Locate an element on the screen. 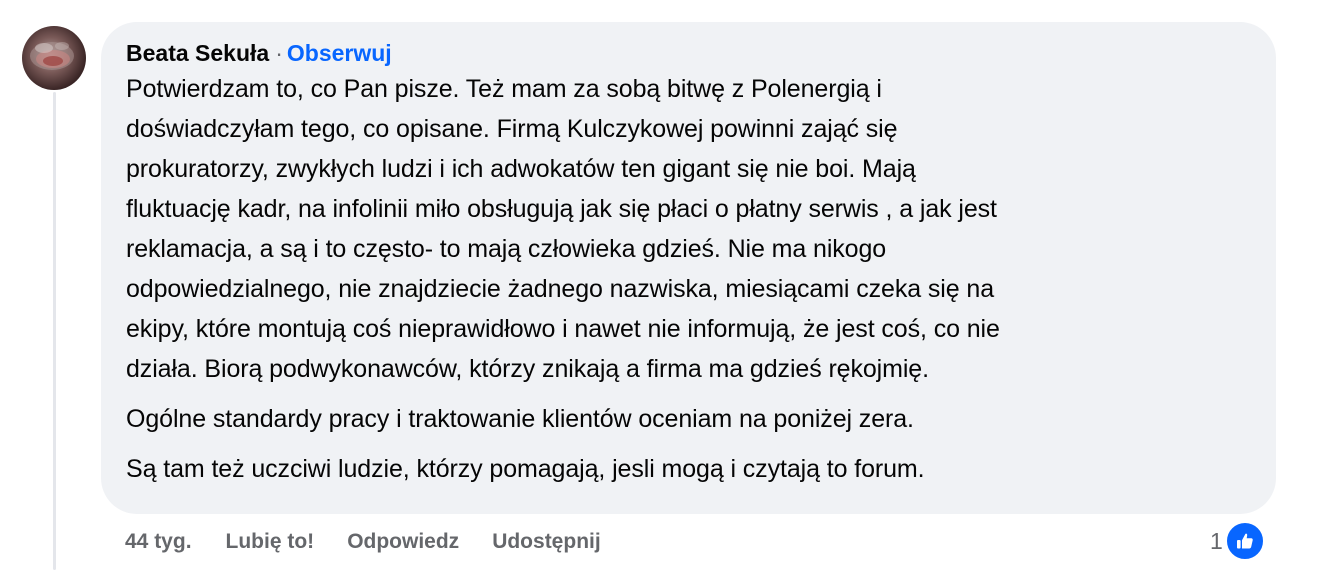  reply-button: Odpowiedz is located at coordinates (403, 542).